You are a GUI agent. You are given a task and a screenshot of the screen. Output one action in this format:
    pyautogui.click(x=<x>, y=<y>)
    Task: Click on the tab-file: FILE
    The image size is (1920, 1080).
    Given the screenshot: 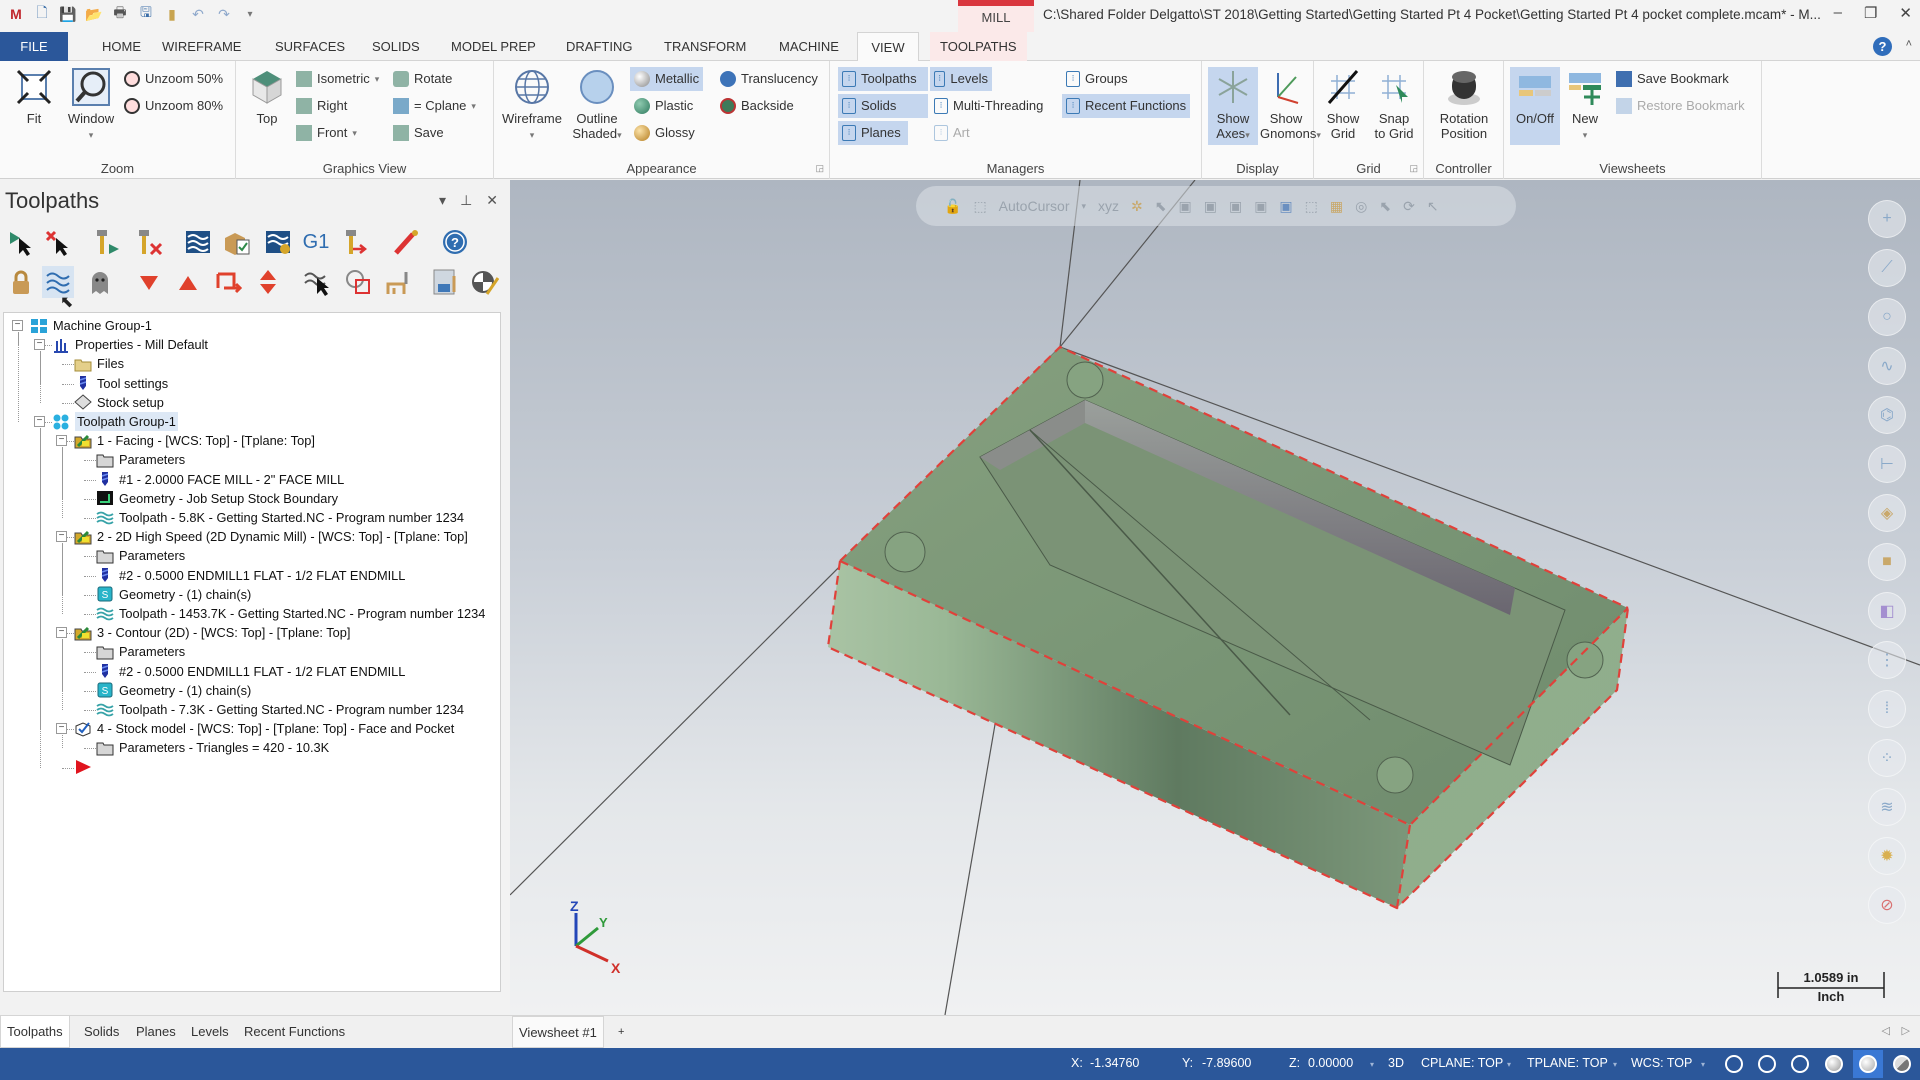 What is the action you would take?
    pyautogui.click(x=34, y=46)
    